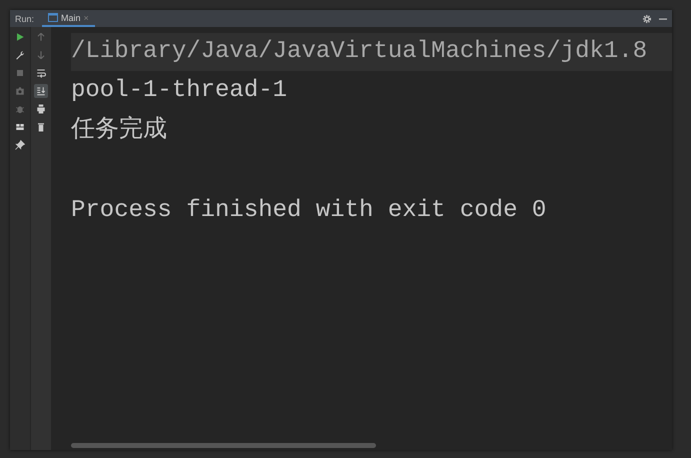 The height and width of the screenshot is (458, 691). Describe the element at coordinates (20, 145) in the screenshot. I see `pin-icon` at that location.